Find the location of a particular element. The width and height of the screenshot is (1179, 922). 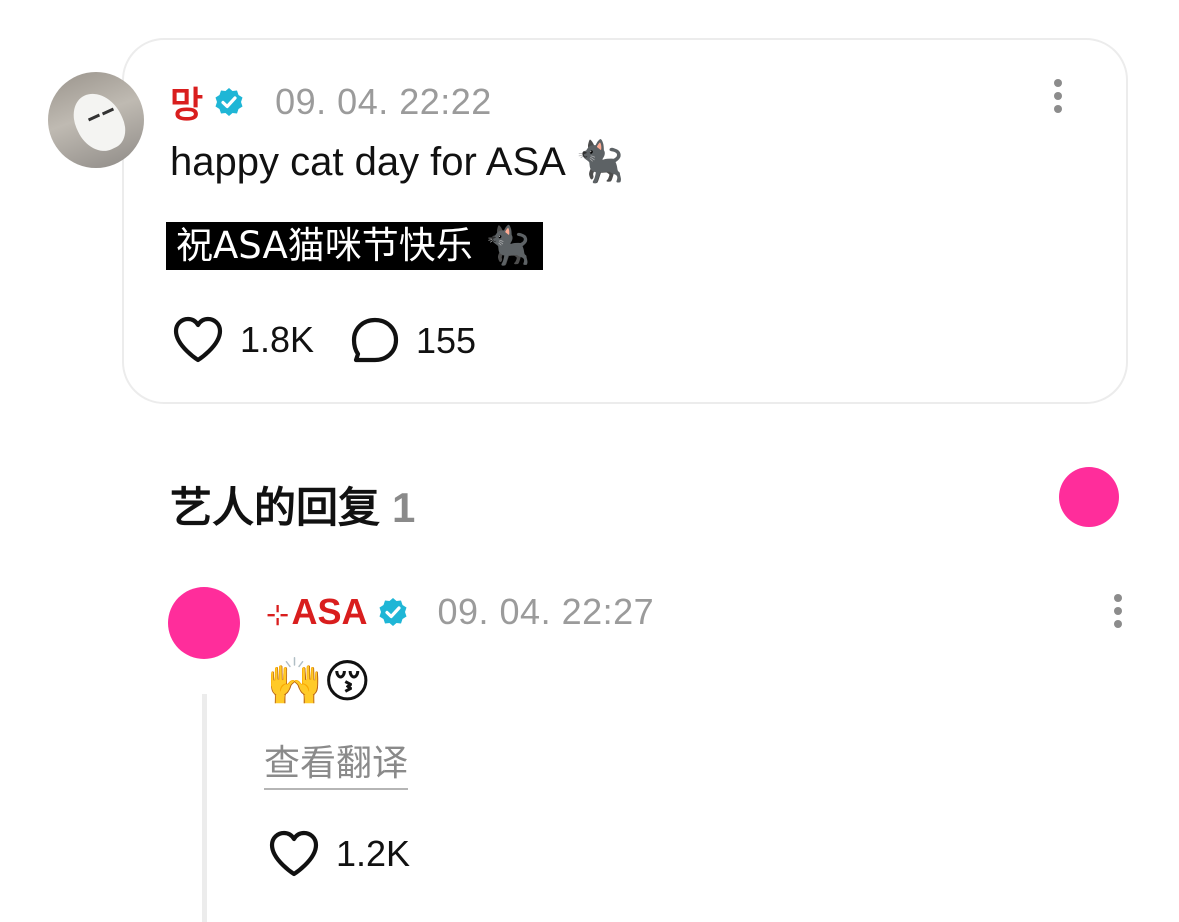

sparkle-prefix: ⊹ is located at coordinates (278, 614).